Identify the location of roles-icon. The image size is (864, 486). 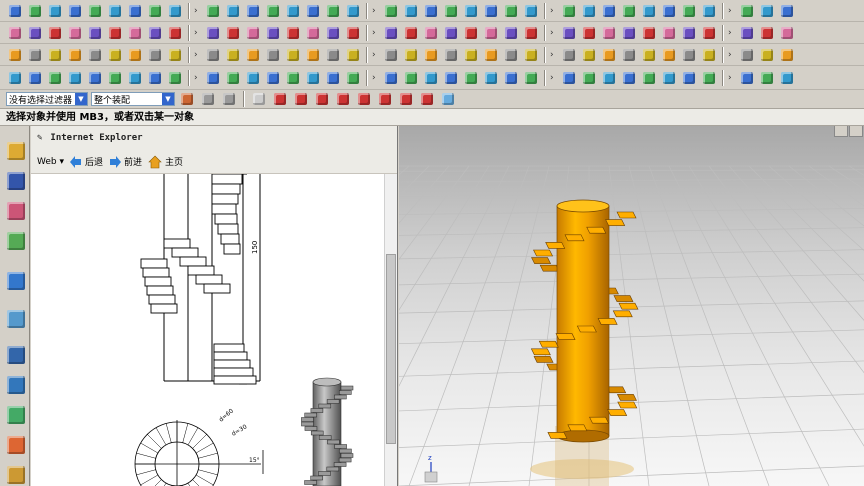
(16, 445).